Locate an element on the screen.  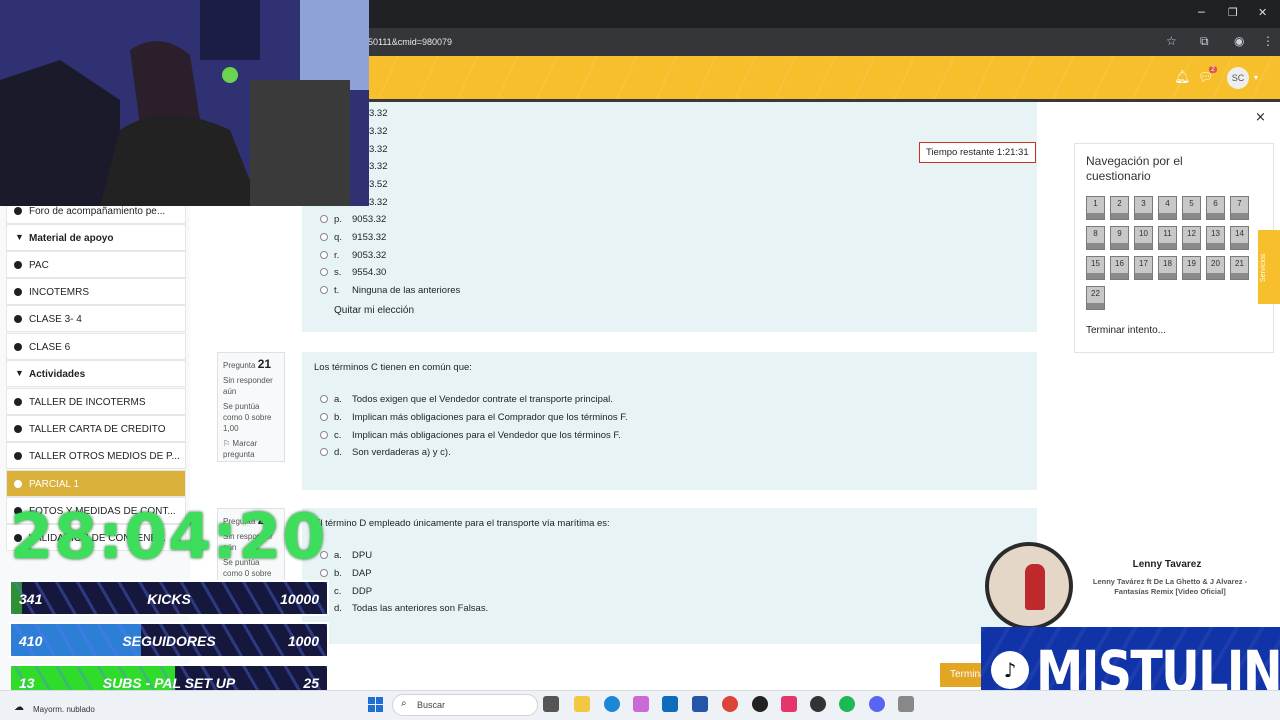
goal-bar: 410 SEGUIDORES 1000 is located at coordinates (169, 640).